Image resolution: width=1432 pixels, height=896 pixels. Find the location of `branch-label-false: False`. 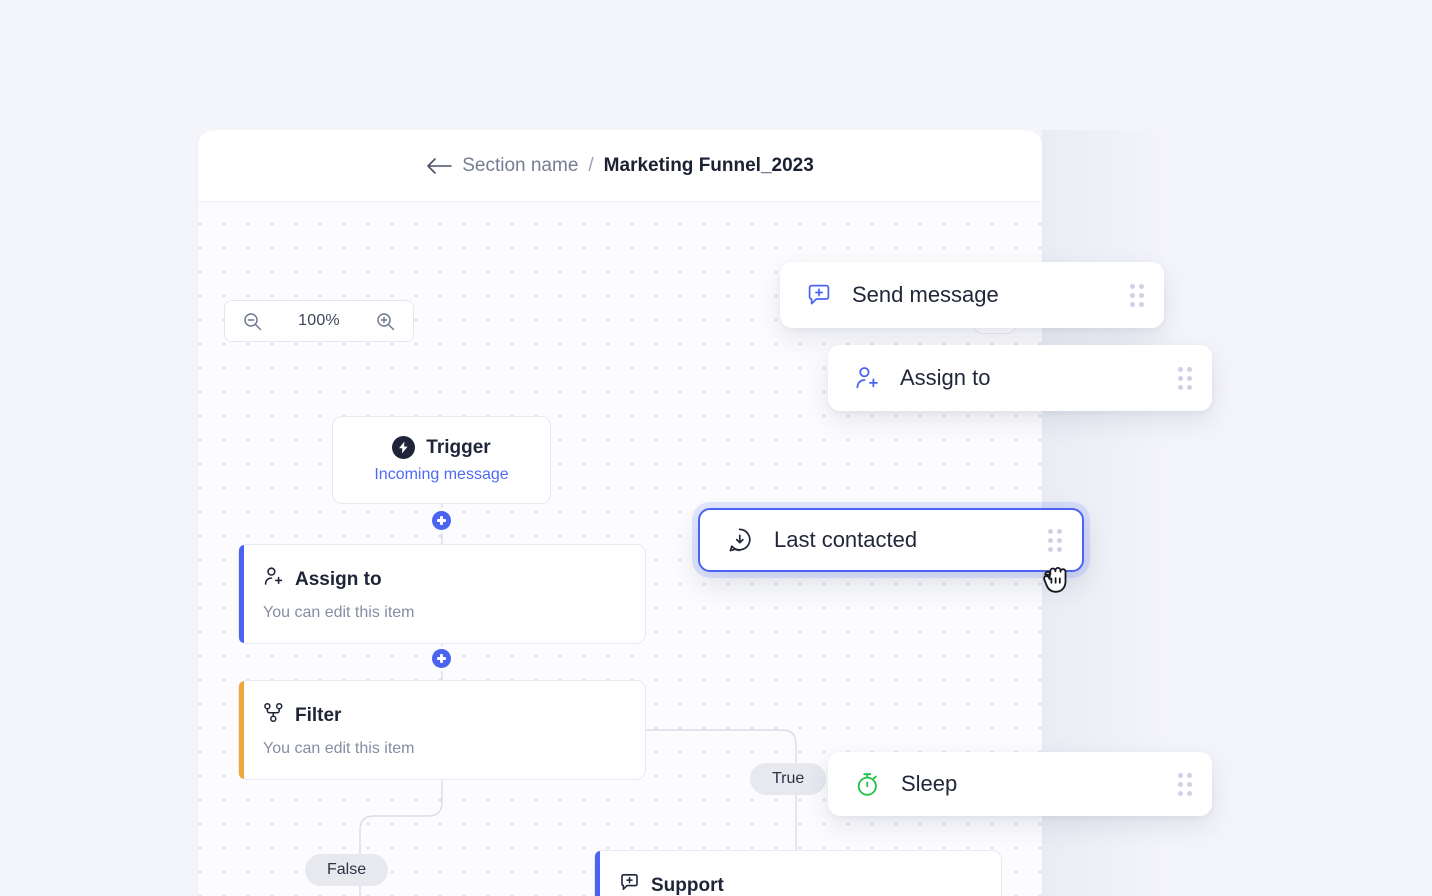

branch-label-false: False is located at coordinates (347, 870).